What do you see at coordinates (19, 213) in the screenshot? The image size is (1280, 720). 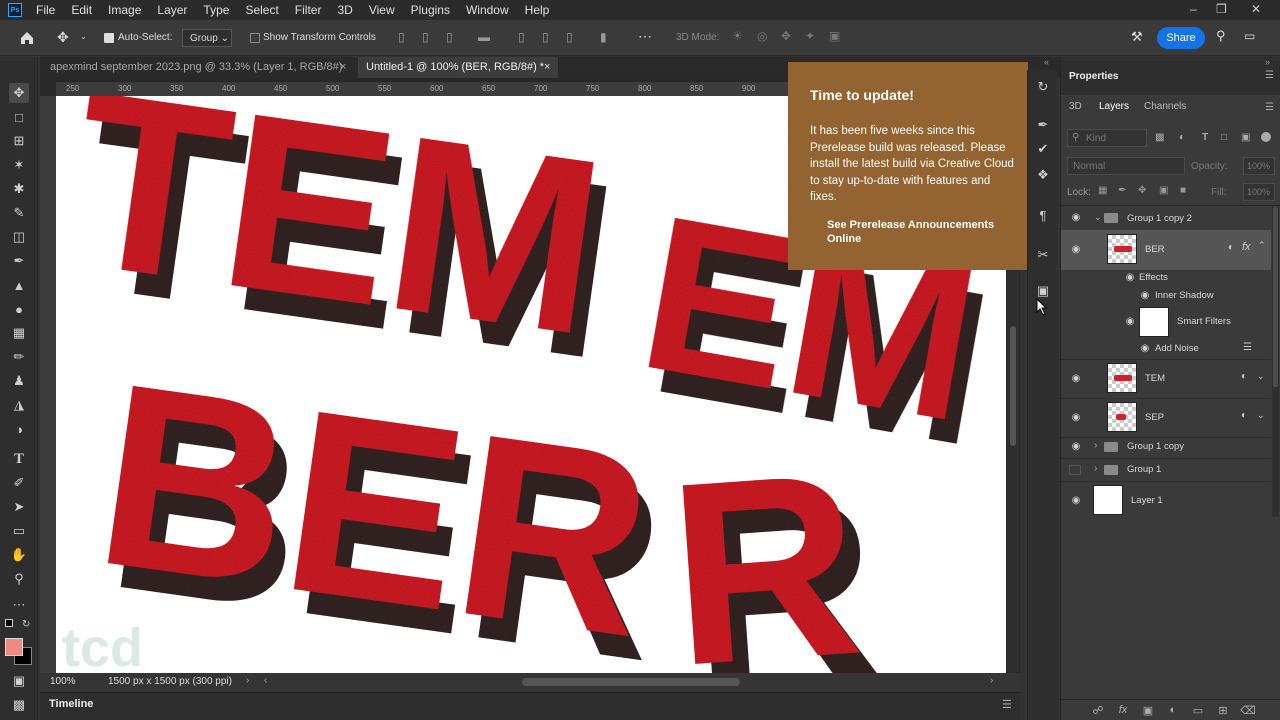 I see `quick-select-icon: ✎` at bounding box center [19, 213].